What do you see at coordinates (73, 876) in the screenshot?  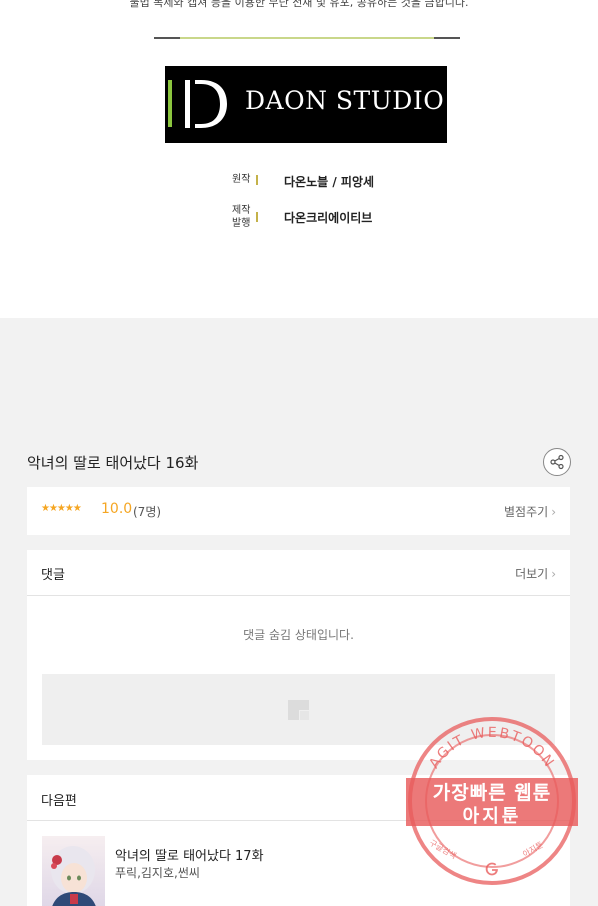 I see `character-thumbnail-image` at bounding box center [73, 876].